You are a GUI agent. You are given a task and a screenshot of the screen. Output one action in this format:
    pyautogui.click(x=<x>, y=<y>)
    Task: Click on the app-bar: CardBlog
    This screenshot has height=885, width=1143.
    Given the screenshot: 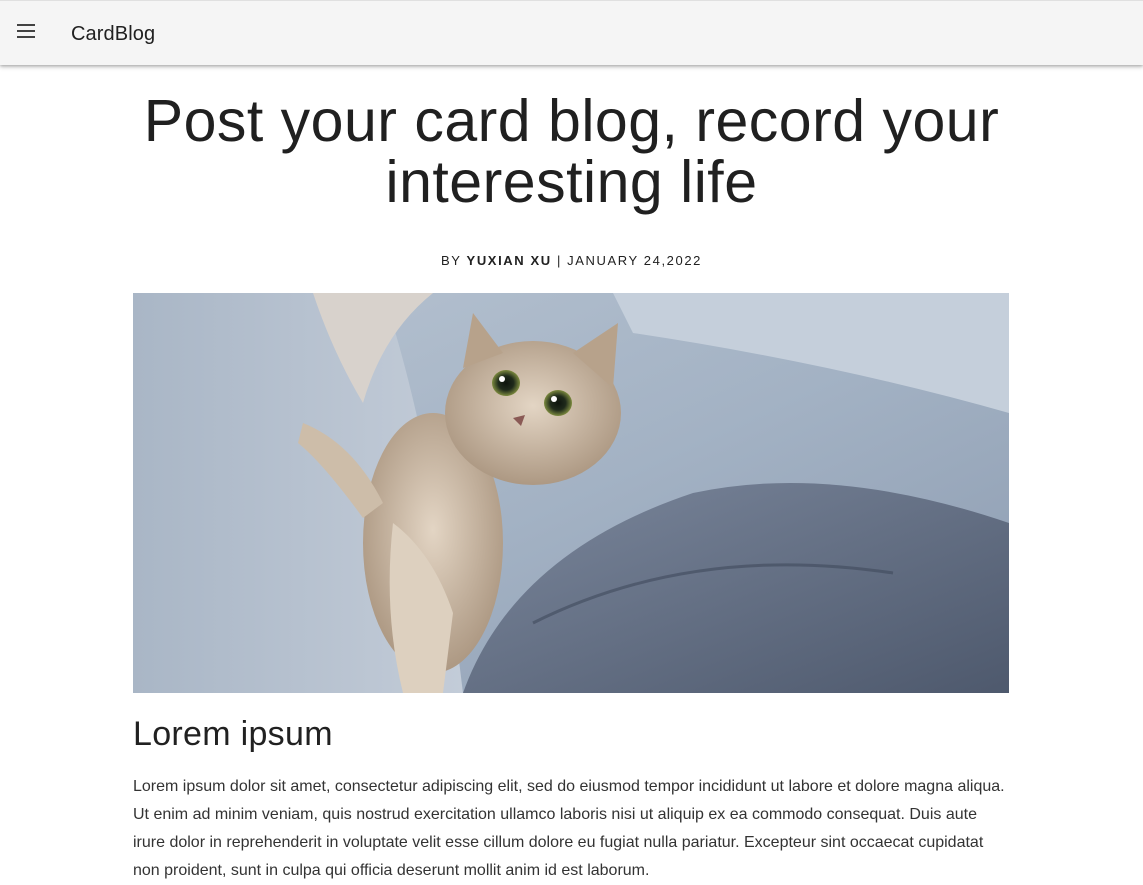 What is the action you would take?
    pyautogui.click(x=571, y=32)
    